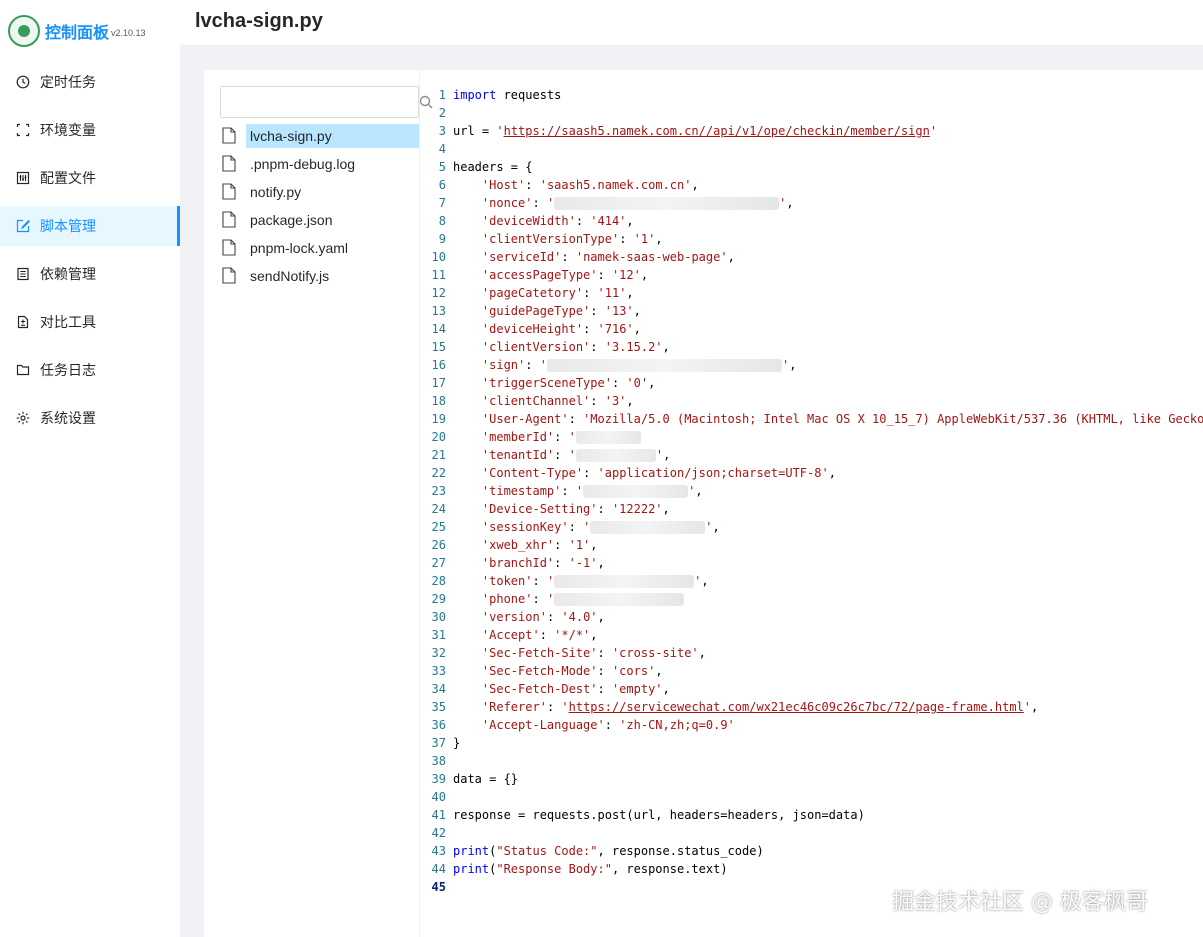  What do you see at coordinates (540, 293) in the screenshot?
I see `code-text: 'pageCatetory': '11',` at bounding box center [540, 293].